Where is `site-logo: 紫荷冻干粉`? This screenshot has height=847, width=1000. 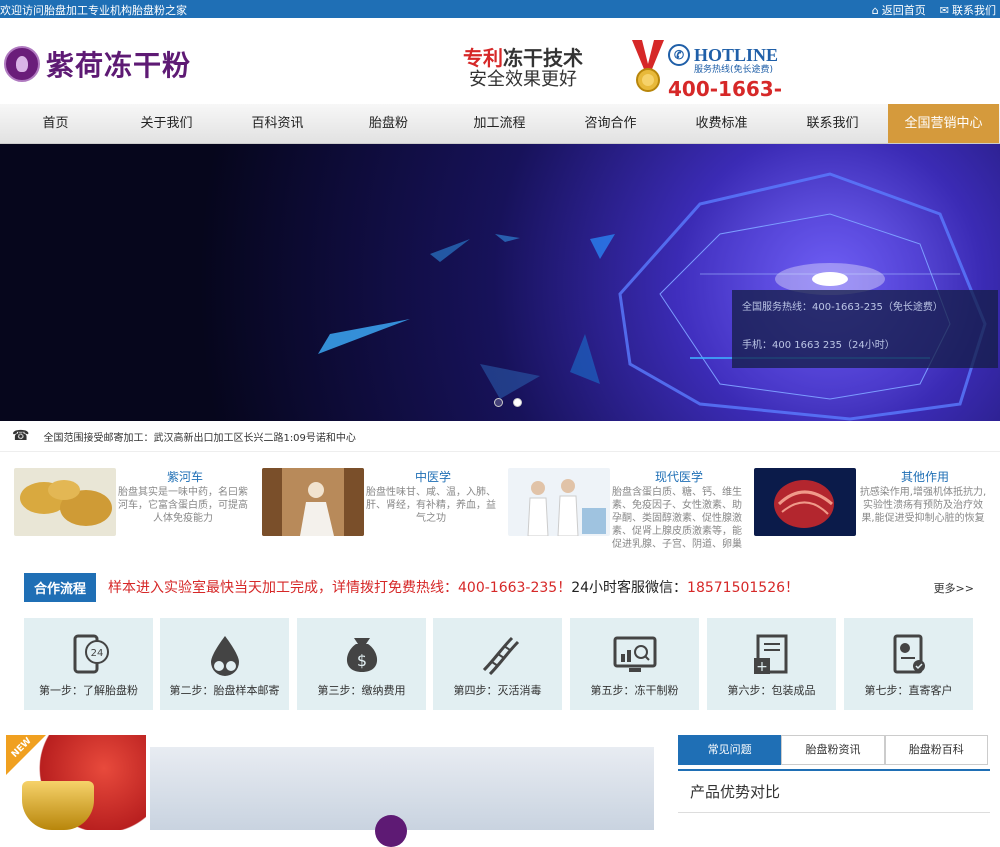 site-logo: 紫荷冻干粉 is located at coordinates (97, 64).